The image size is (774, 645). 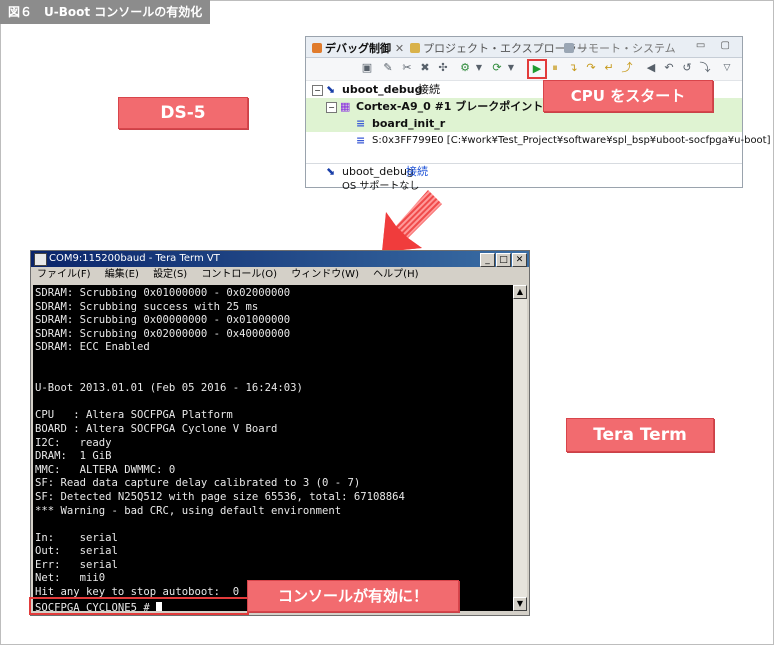 I want to click on scroll-down-button: ▼, so click(x=520, y=604).